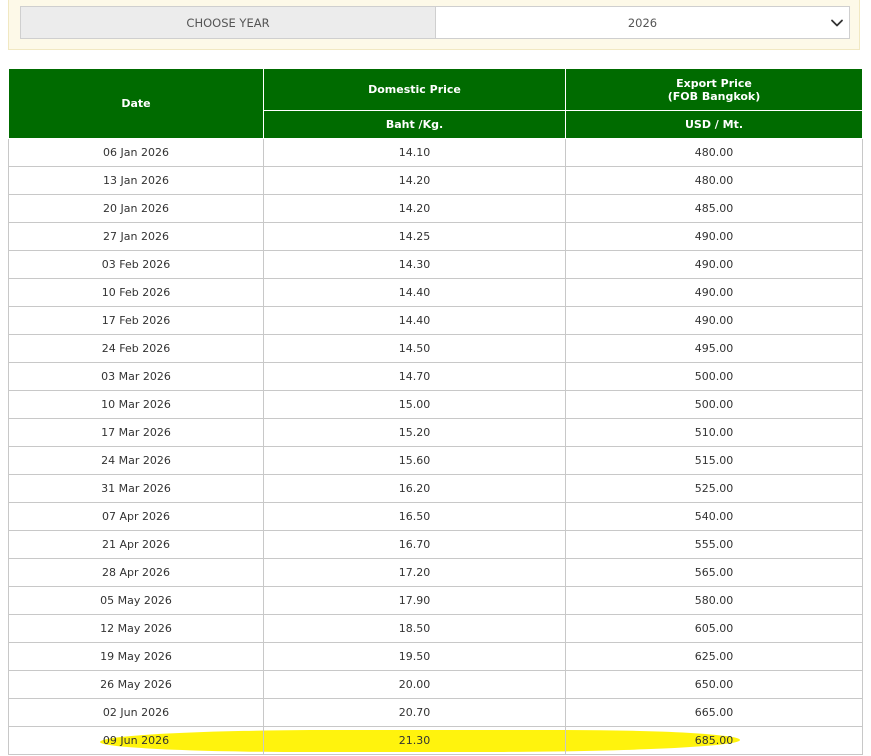 This screenshot has height=756, width=871. I want to click on table-row: 20 Jan 2026 14.20 485.00, so click(435, 208).